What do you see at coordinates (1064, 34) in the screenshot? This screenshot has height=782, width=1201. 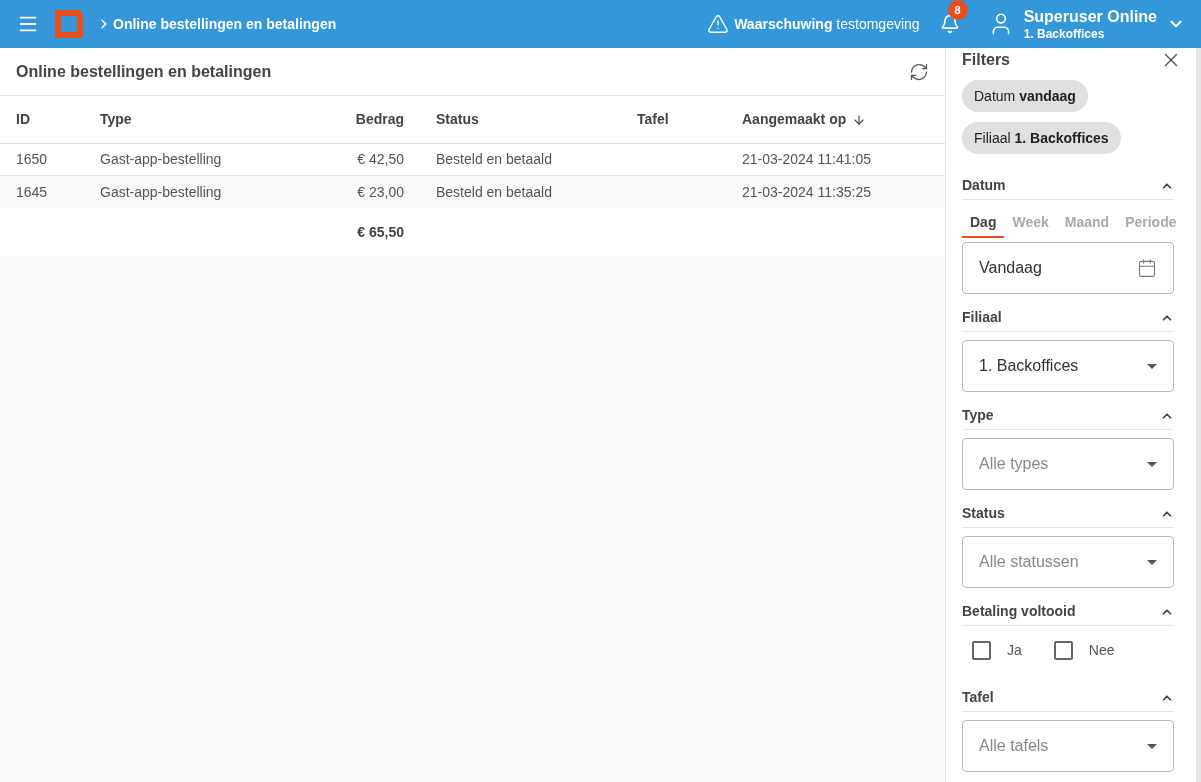 I see `user-branch: 1. Backoffices` at bounding box center [1064, 34].